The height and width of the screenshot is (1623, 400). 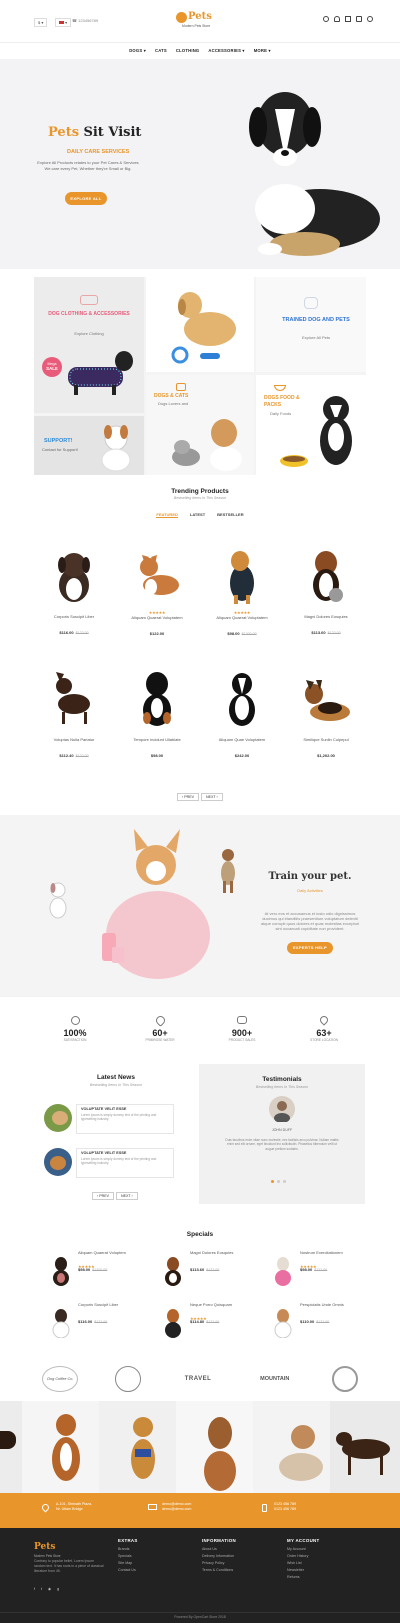 I want to click on brand-logo: TRAVEL, so click(x=198, y=1379).